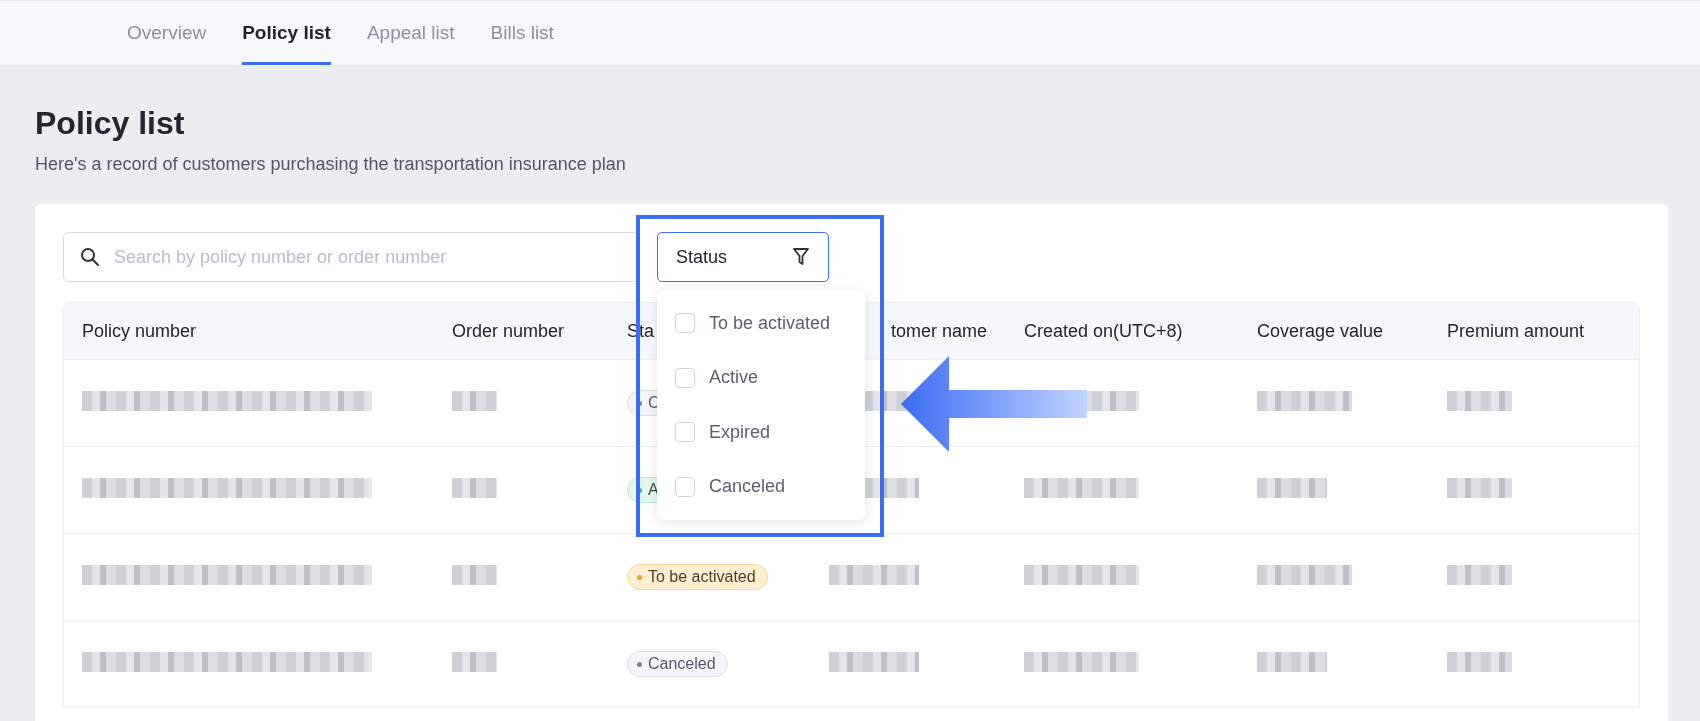  Describe the element at coordinates (331, 164) in the screenshot. I see `page-subtitle: Here's a record of customers purchasing the transportation insurance plan` at that location.